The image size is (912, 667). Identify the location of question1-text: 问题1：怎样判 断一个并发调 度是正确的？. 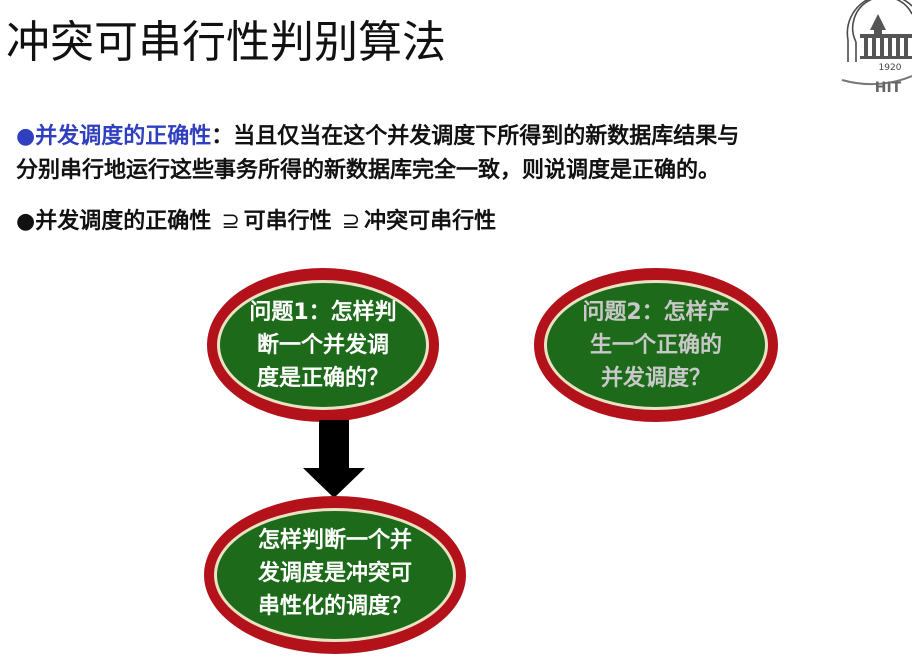
(323, 345).